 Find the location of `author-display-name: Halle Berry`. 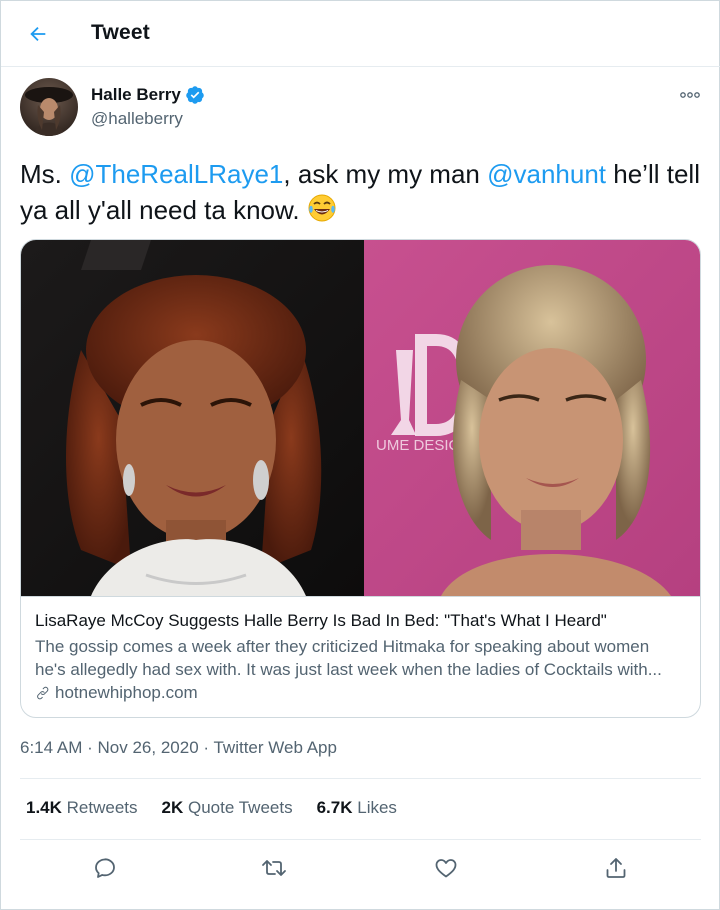

author-display-name: Halle Berry is located at coordinates (136, 94).